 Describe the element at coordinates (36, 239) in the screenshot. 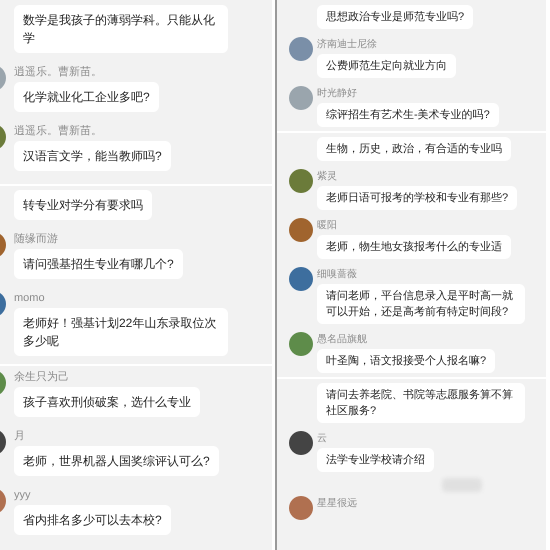

I see `sender-name: 随缘而游` at that location.